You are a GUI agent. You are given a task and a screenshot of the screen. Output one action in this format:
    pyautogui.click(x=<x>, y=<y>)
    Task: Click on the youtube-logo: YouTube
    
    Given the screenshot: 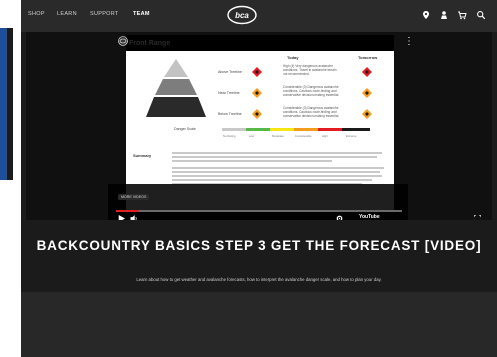 What is the action you would take?
    pyautogui.click(x=369, y=217)
    